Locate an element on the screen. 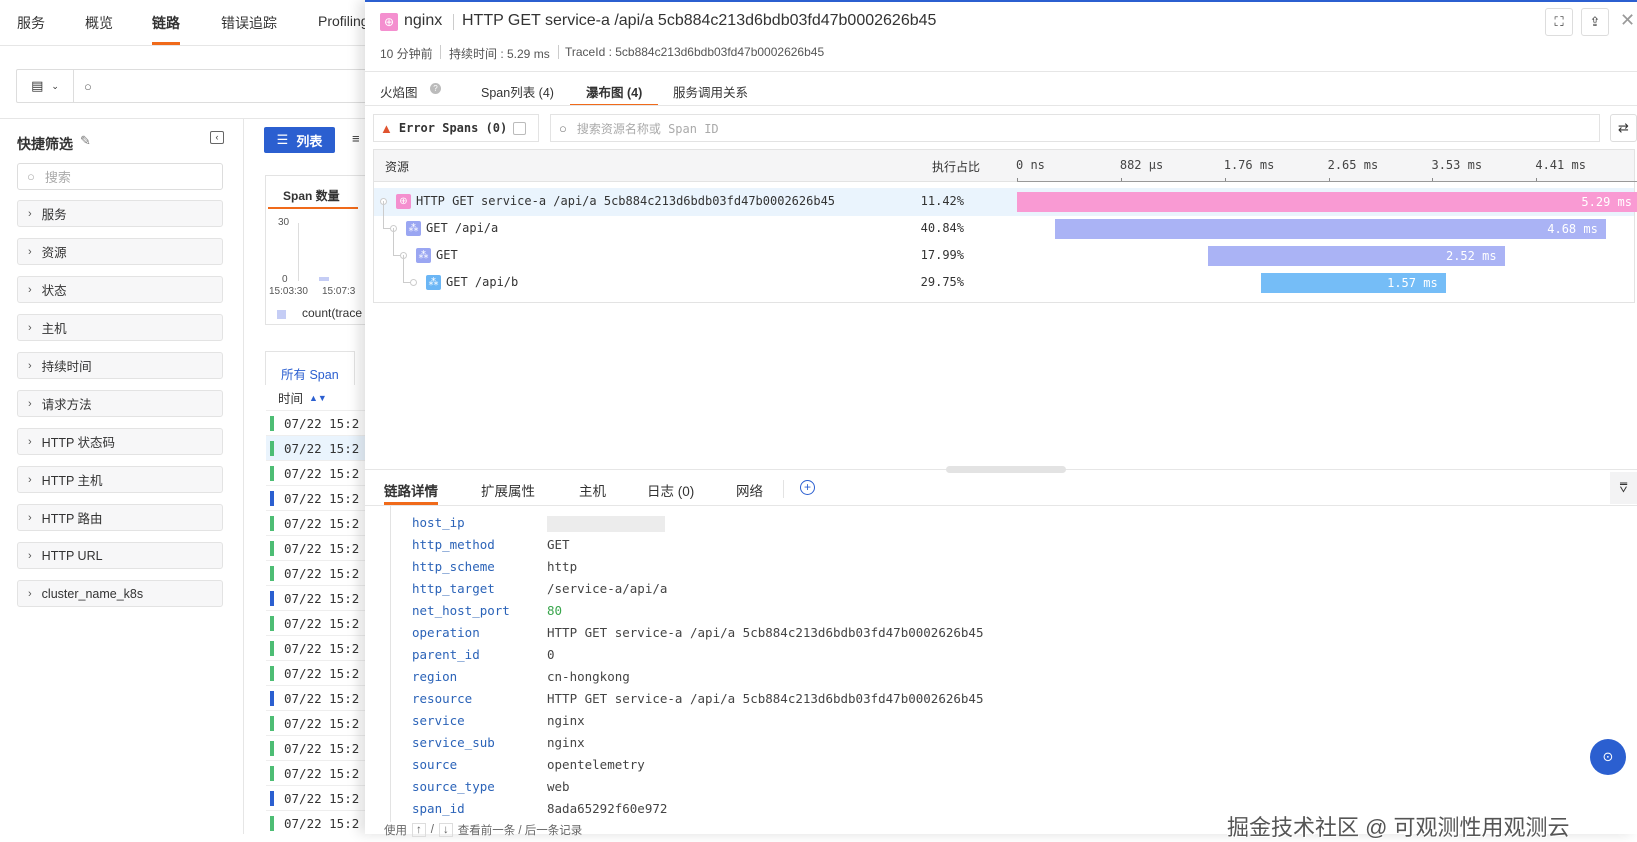  span-exec-pct: 17.99% is located at coordinates (942, 255).